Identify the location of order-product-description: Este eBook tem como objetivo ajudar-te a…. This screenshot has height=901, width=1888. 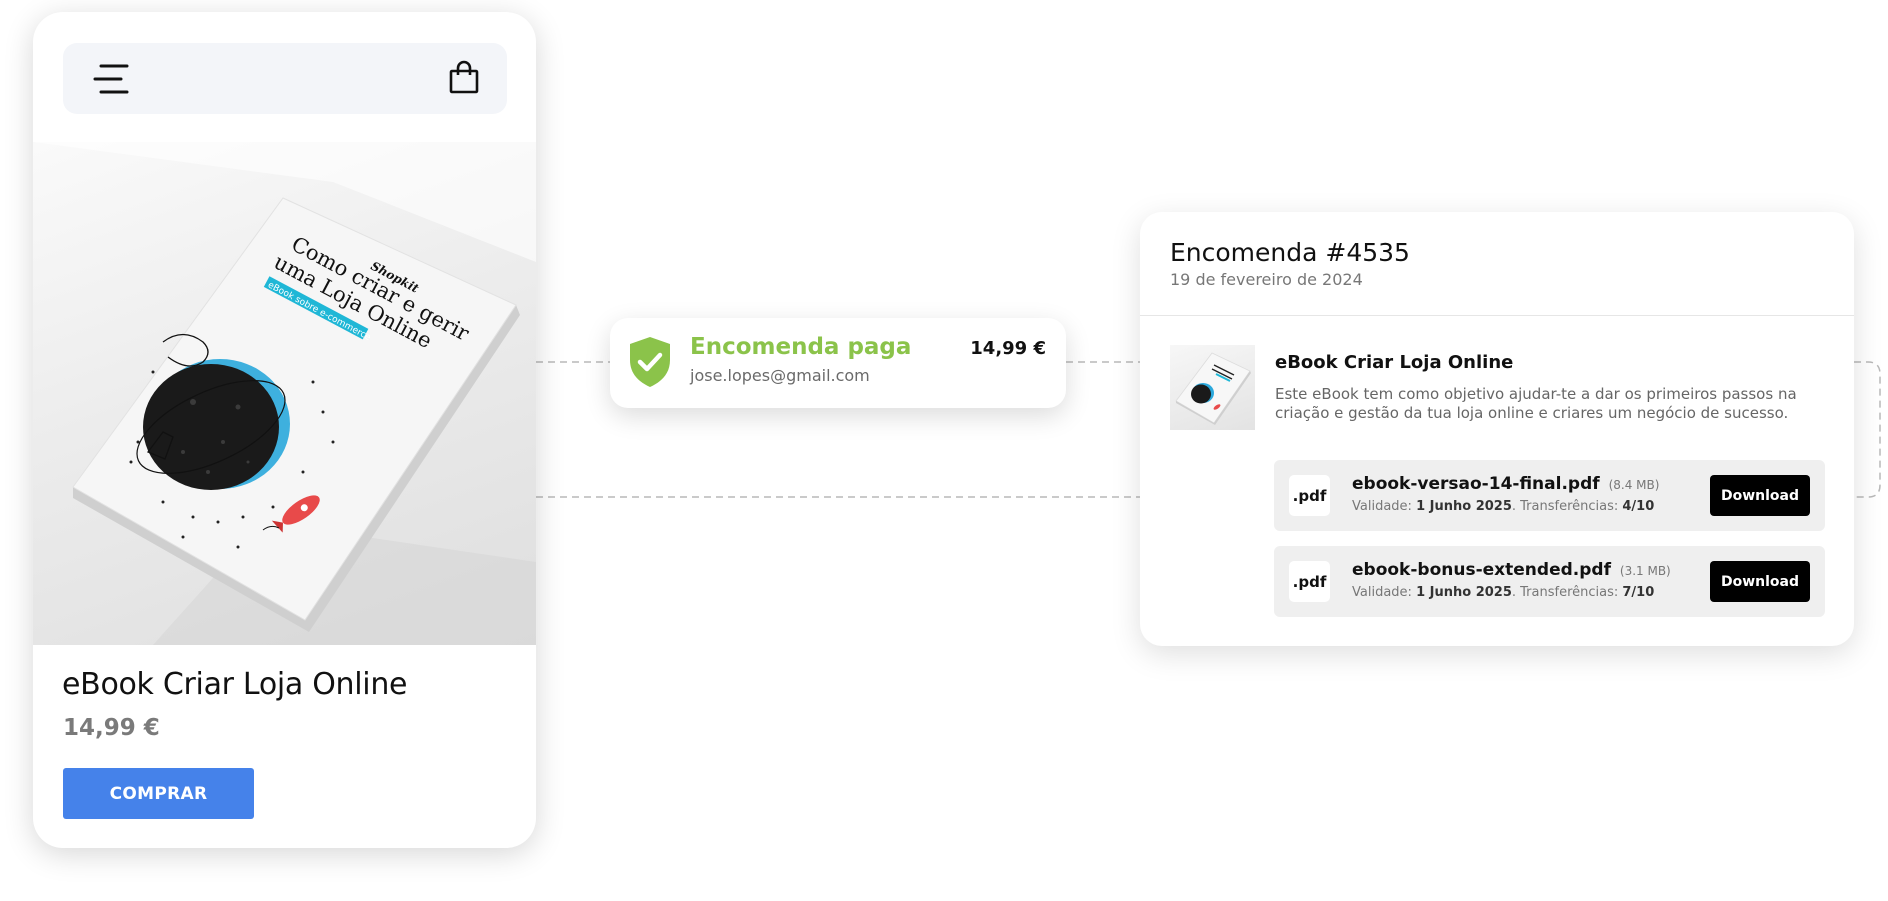
(1536, 403).